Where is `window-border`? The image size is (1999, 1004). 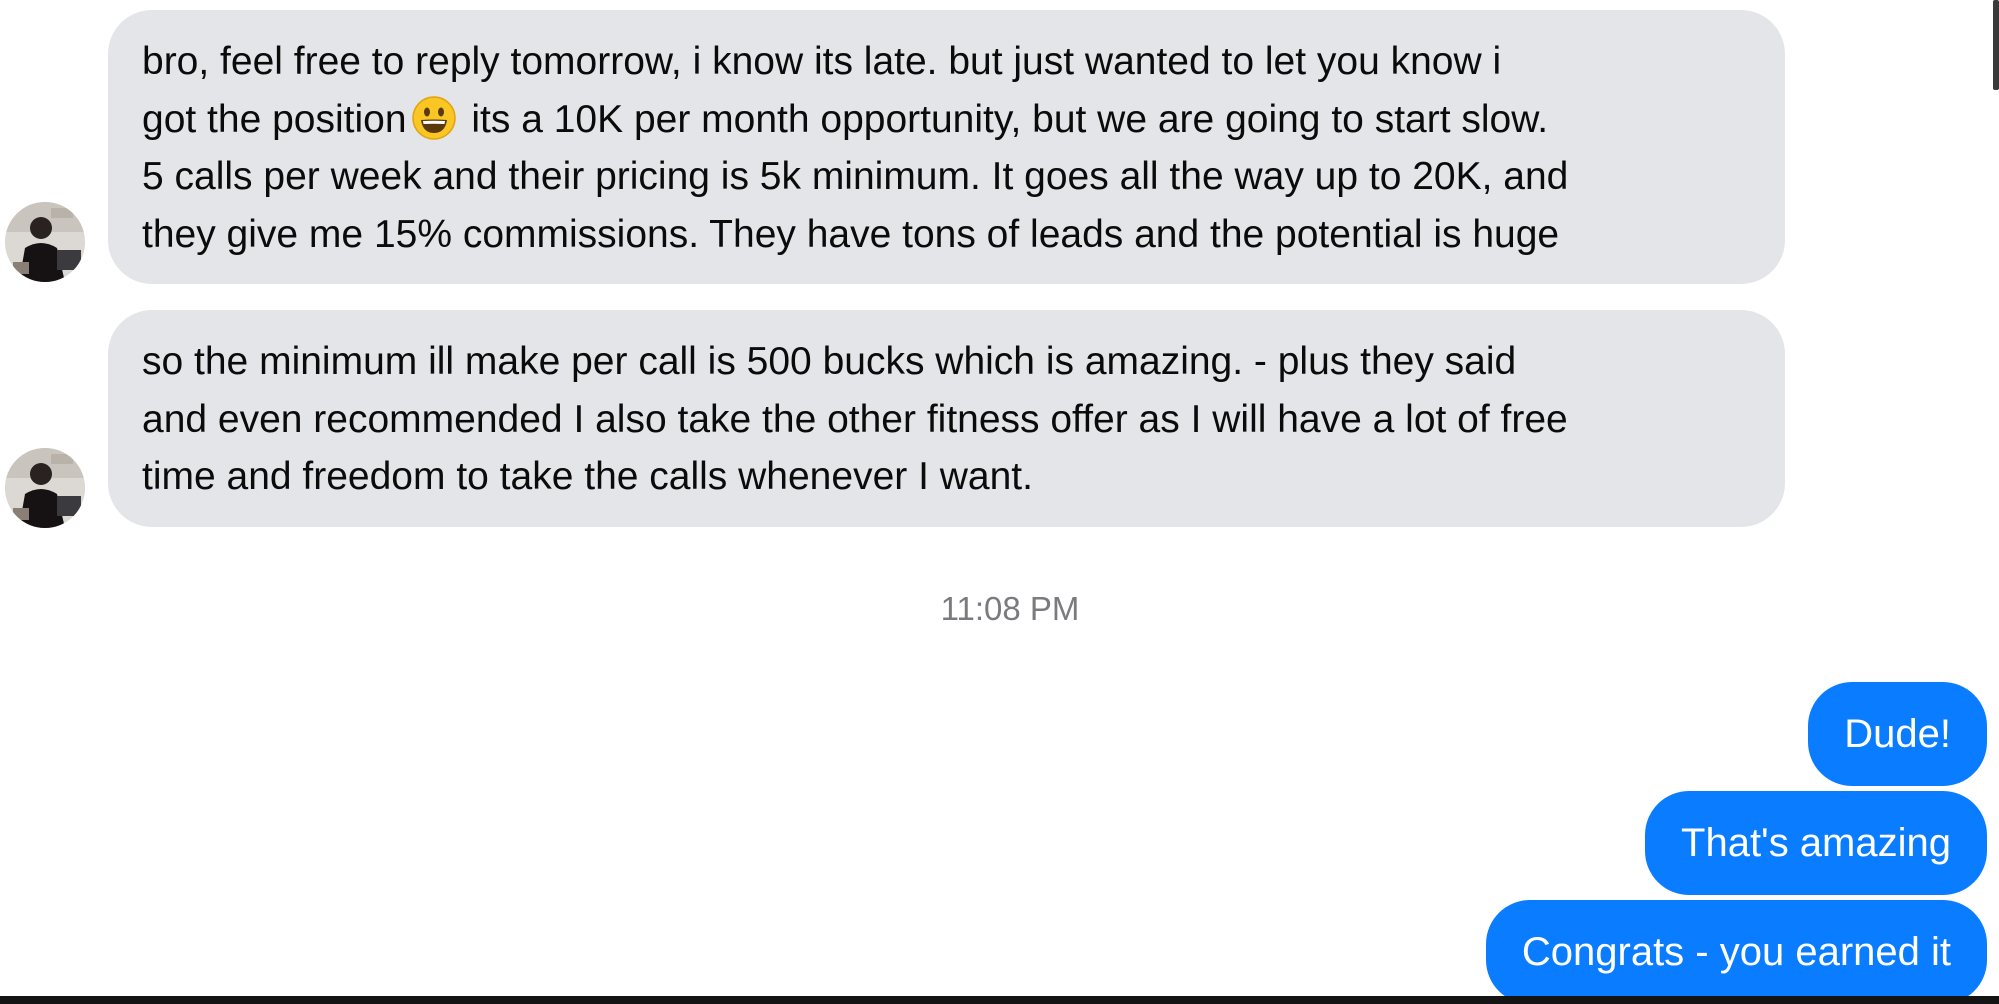 window-border is located at coordinates (999, 1000).